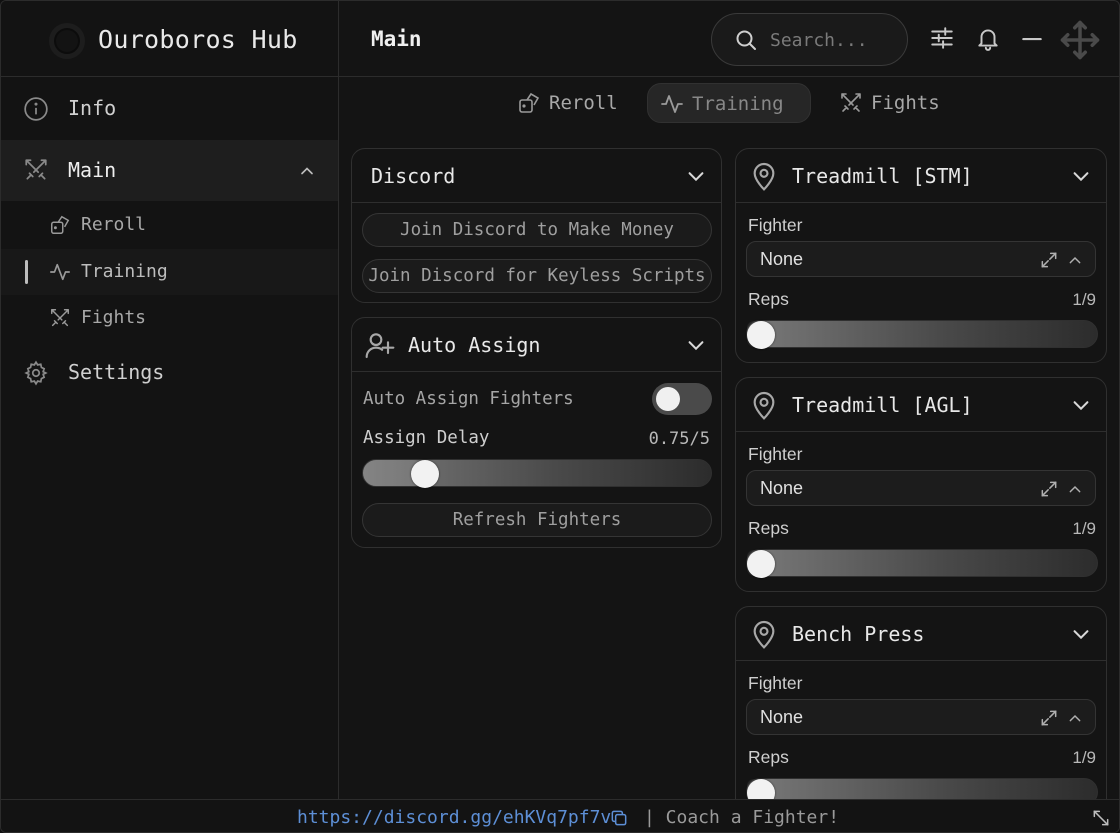 This screenshot has height=833, width=1120. I want to click on card-title: Auto Assign, so click(474, 345).